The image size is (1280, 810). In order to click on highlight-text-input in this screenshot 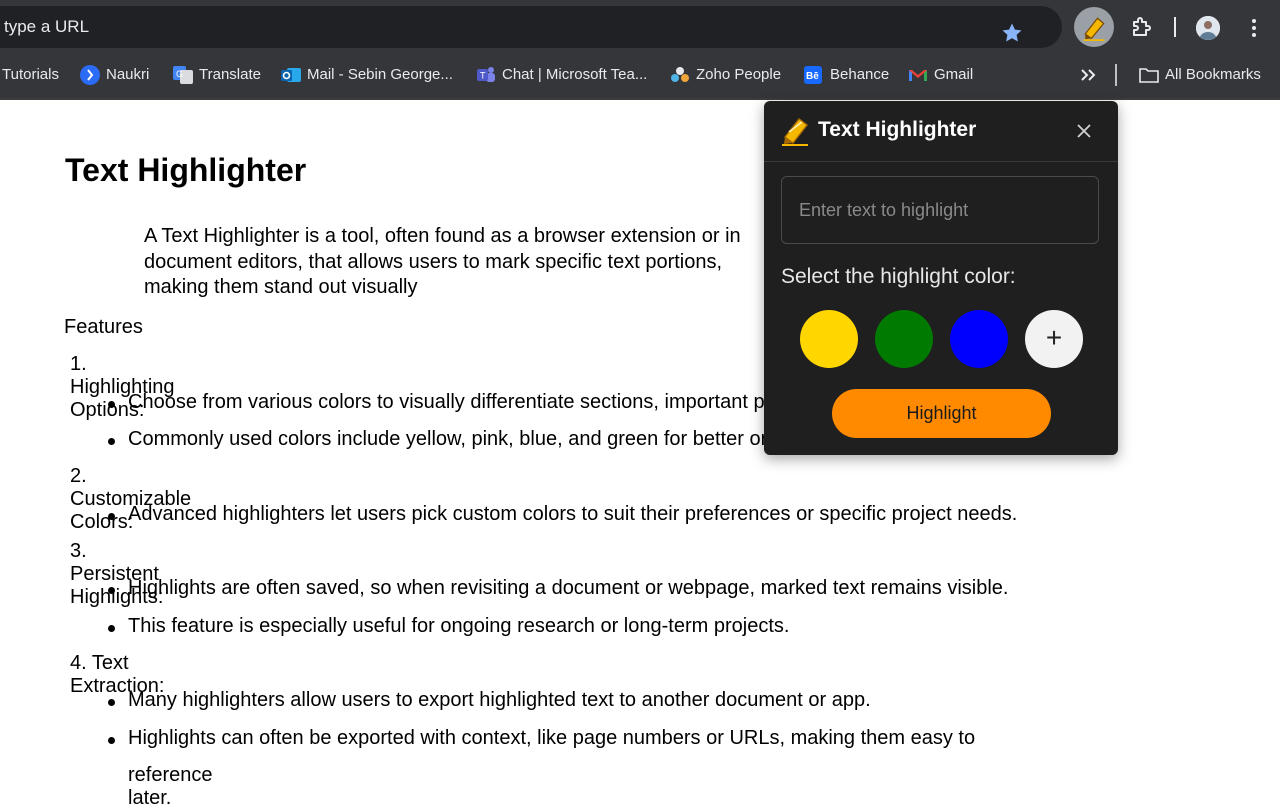, I will do `click(940, 210)`.